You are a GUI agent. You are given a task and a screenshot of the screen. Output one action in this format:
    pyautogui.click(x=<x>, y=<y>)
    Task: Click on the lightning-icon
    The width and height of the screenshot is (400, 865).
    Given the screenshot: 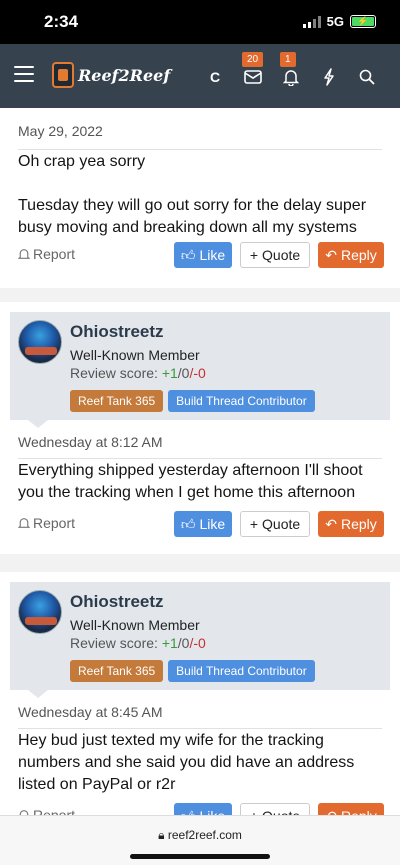 What is the action you would take?
    pyautogui.click(x=329, y=77)
    